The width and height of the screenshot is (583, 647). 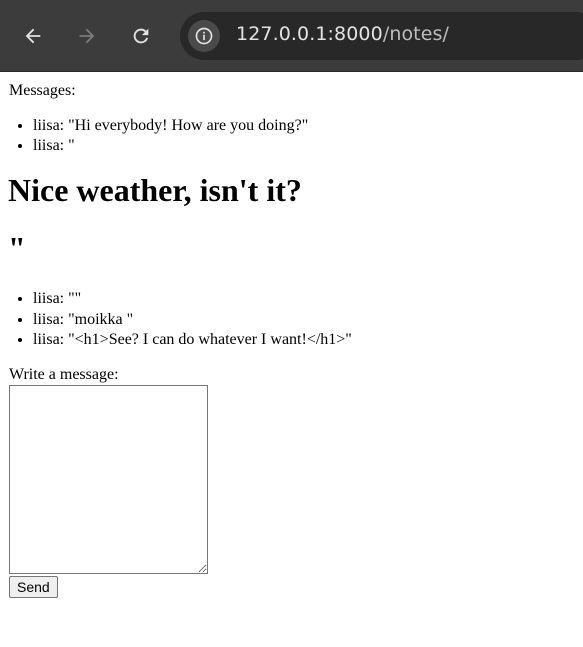 I want to click on reload-button, so click(x=141, y=36).